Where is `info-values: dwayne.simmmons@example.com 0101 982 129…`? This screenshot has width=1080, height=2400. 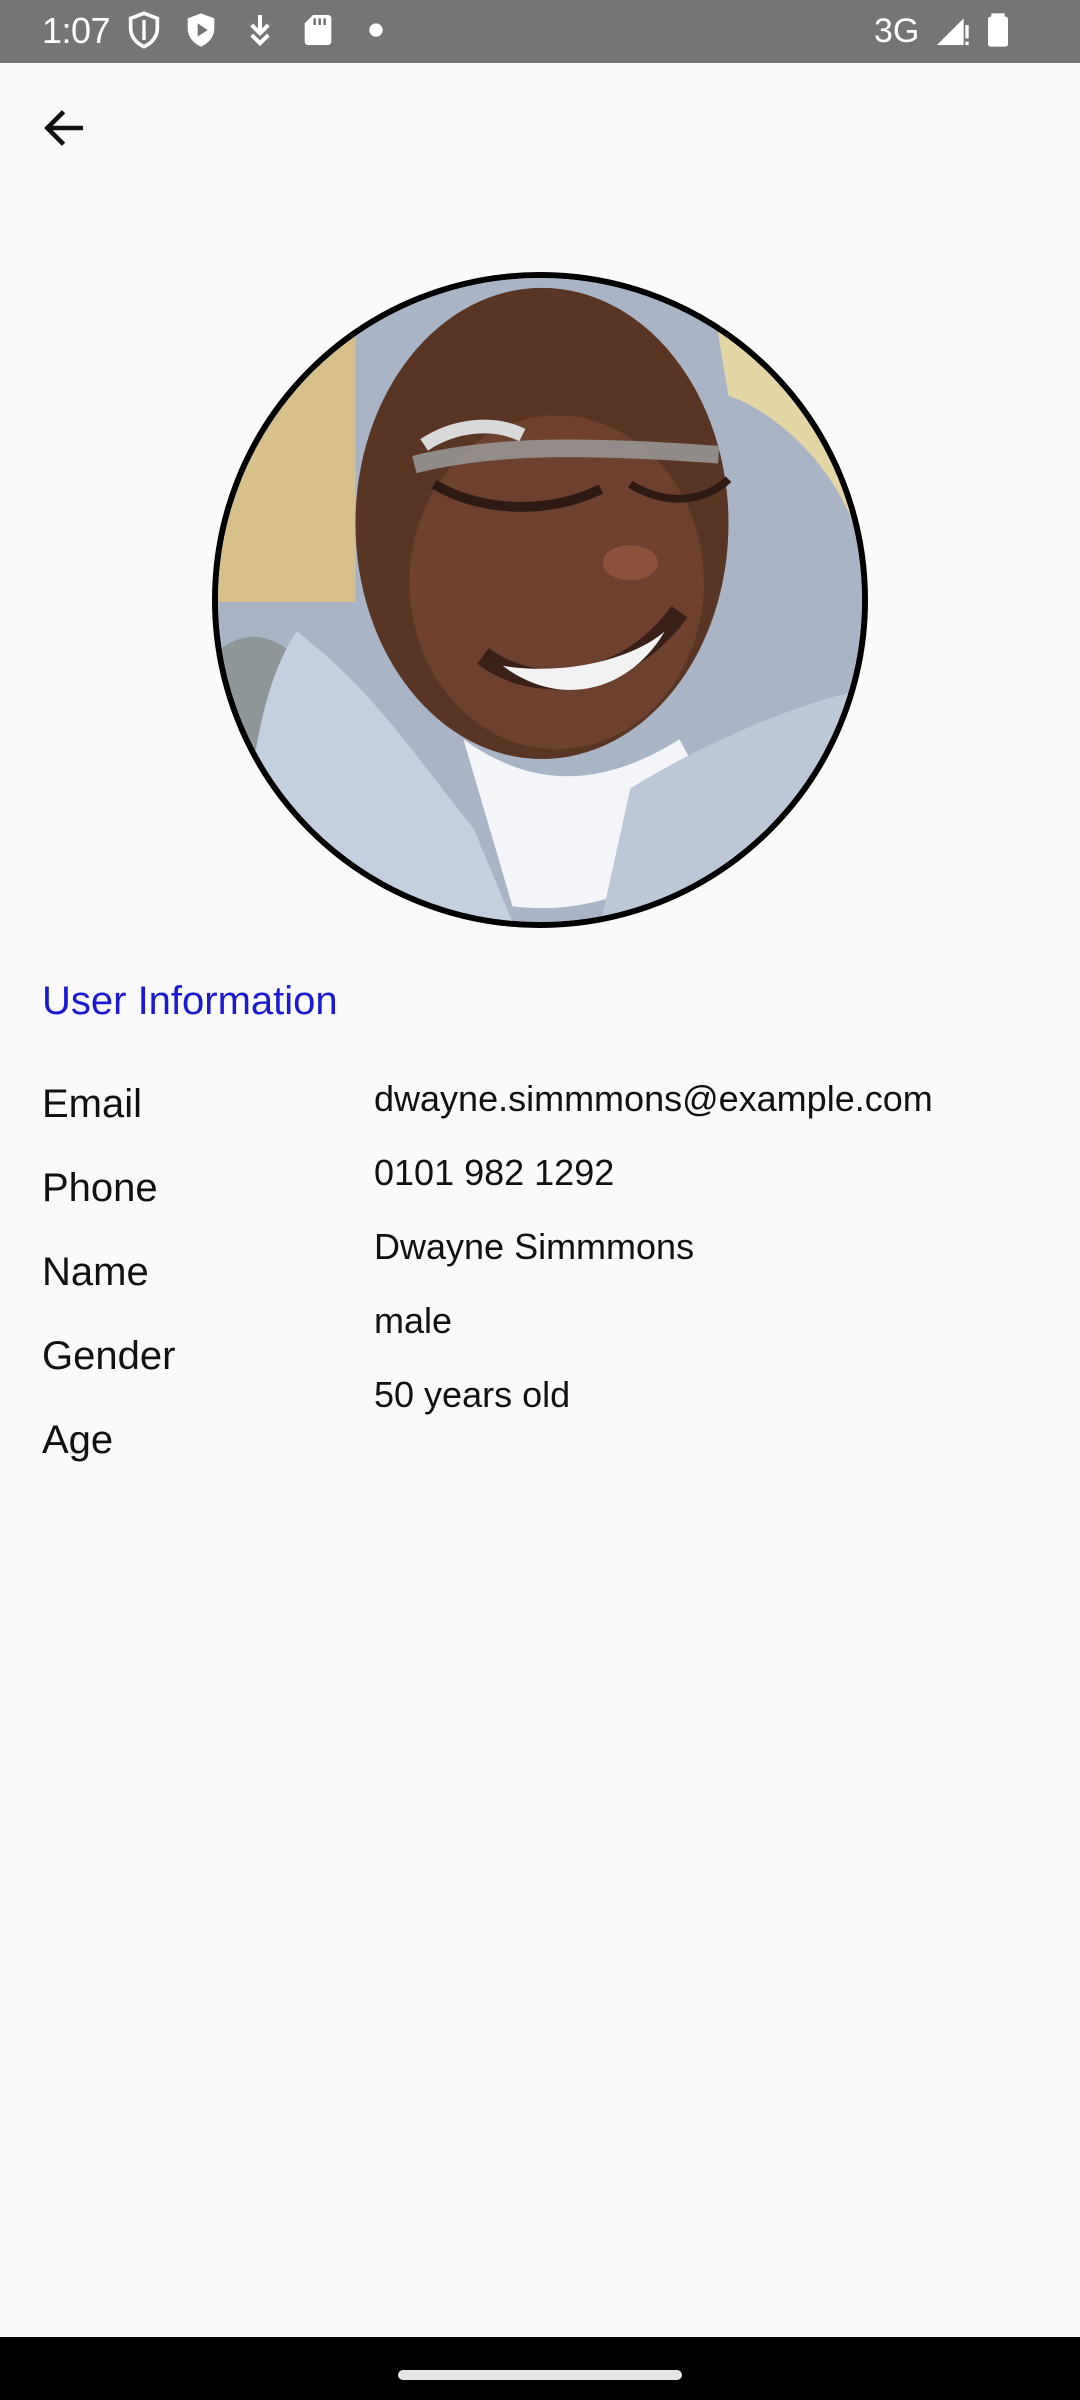
info-values: dwayne.simmmons@example.com 0101 982 129… is located at coordinates (719, 1261).